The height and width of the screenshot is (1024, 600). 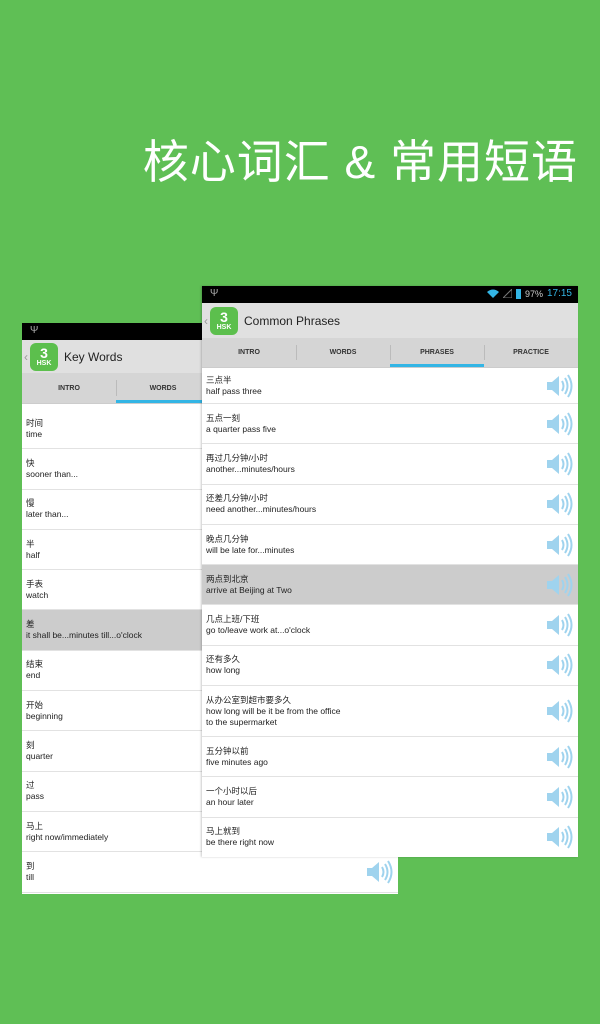 I want to click on item-english: half pass three, so click(x=234, y=390).